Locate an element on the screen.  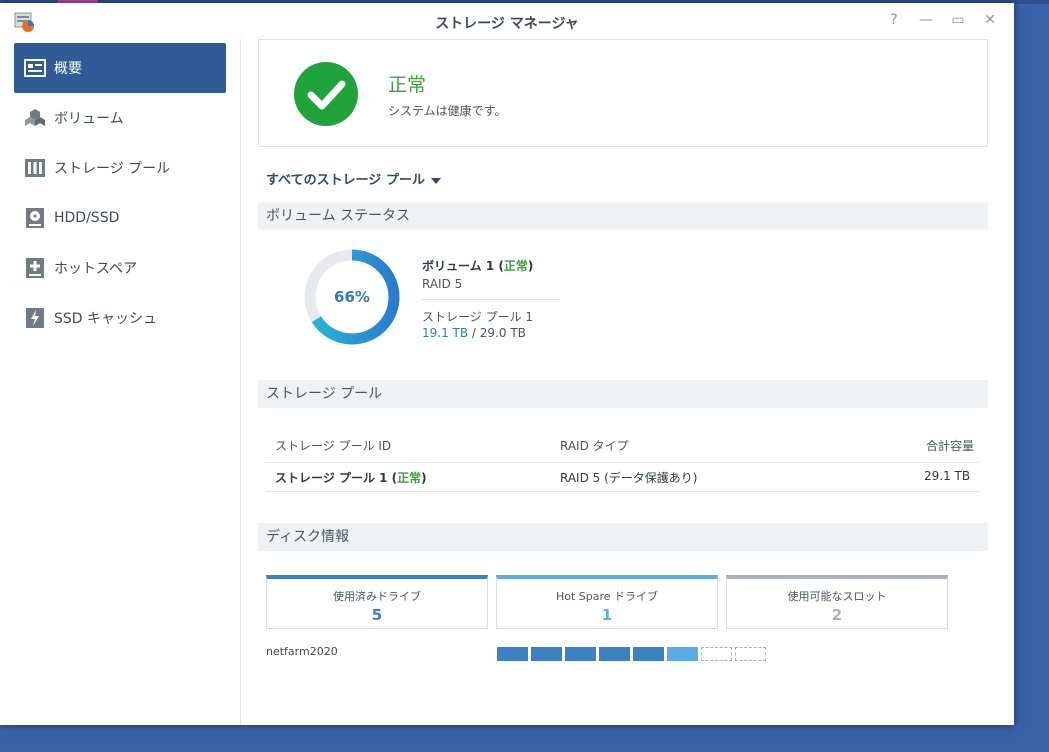
sidebar-item-label: HDD/SSD is located at coordinates (87, 218).